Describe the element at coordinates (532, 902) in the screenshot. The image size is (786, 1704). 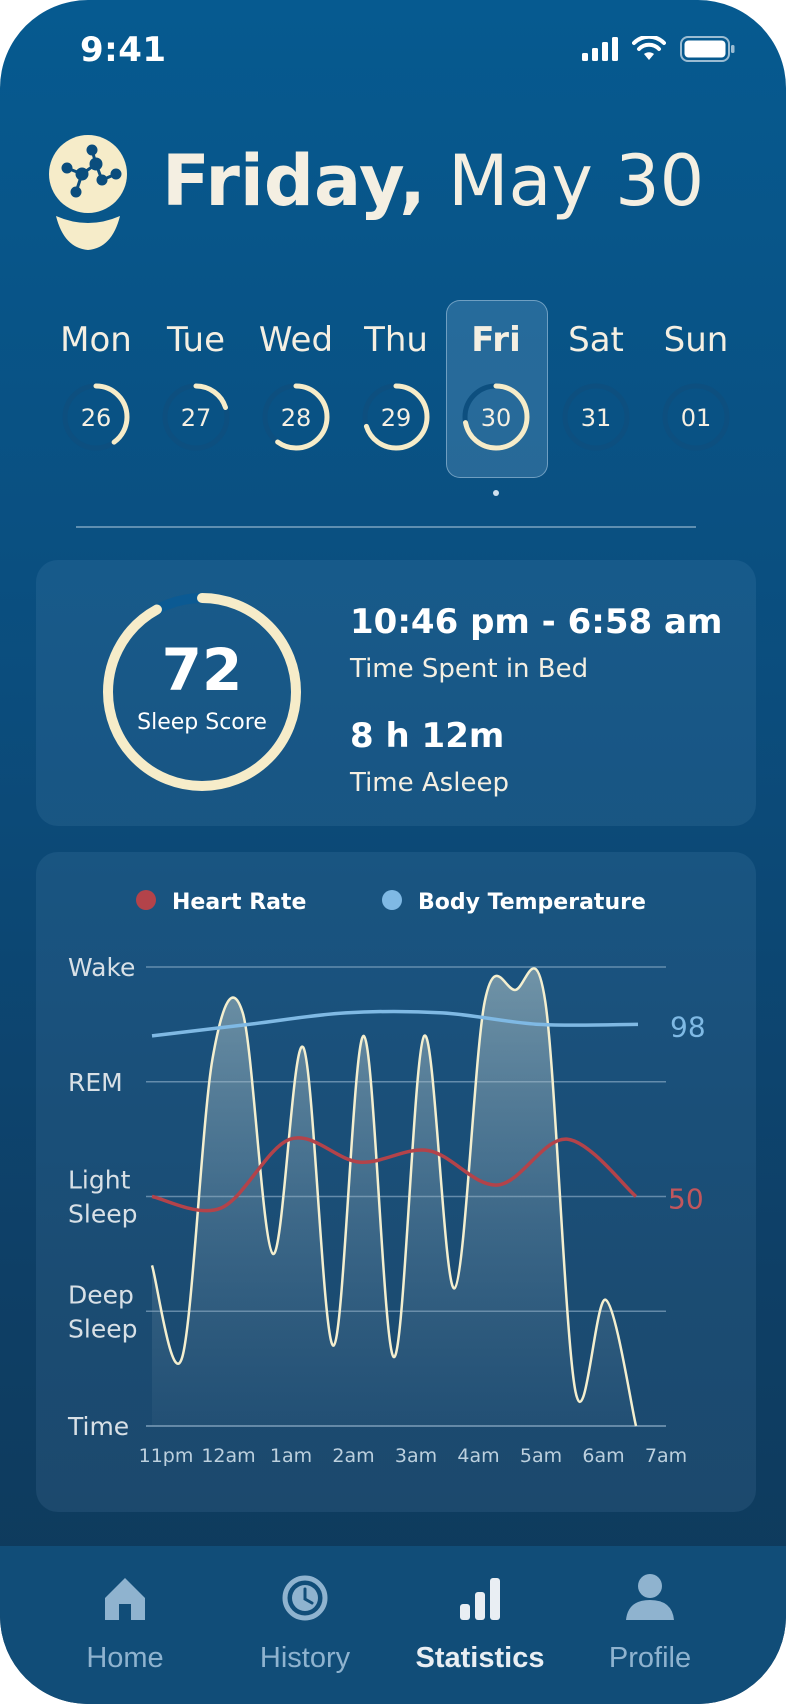
I see `legend-label: Body Temperature` at that location.